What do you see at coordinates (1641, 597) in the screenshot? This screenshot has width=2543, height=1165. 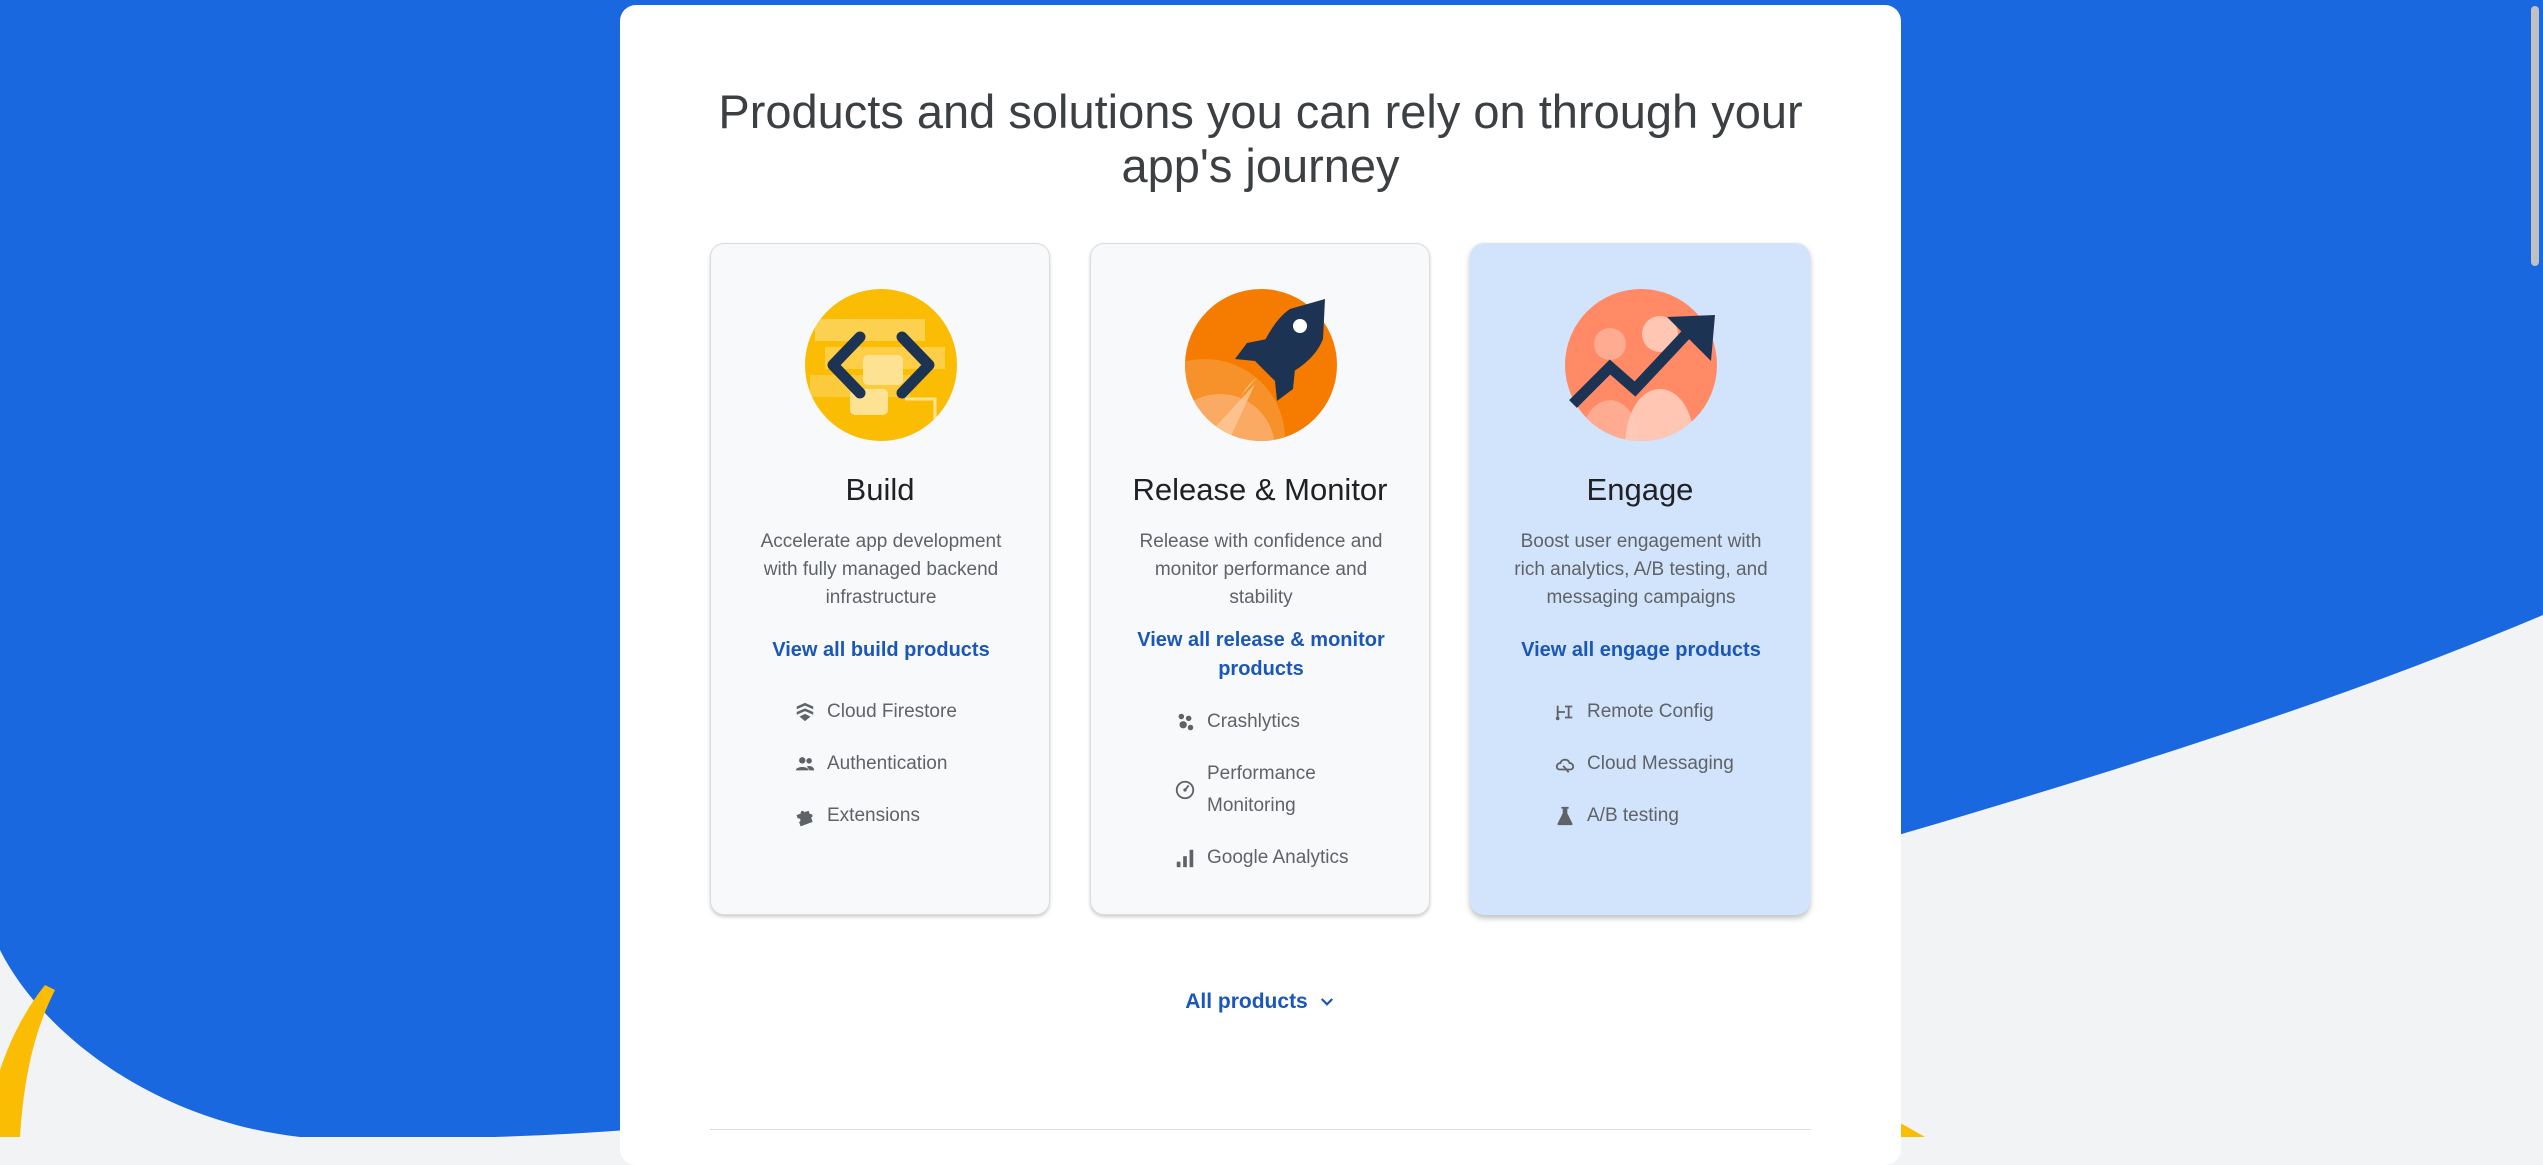 I see `card-description-line: messaging campaigns` at bounding box center [1641, 597].